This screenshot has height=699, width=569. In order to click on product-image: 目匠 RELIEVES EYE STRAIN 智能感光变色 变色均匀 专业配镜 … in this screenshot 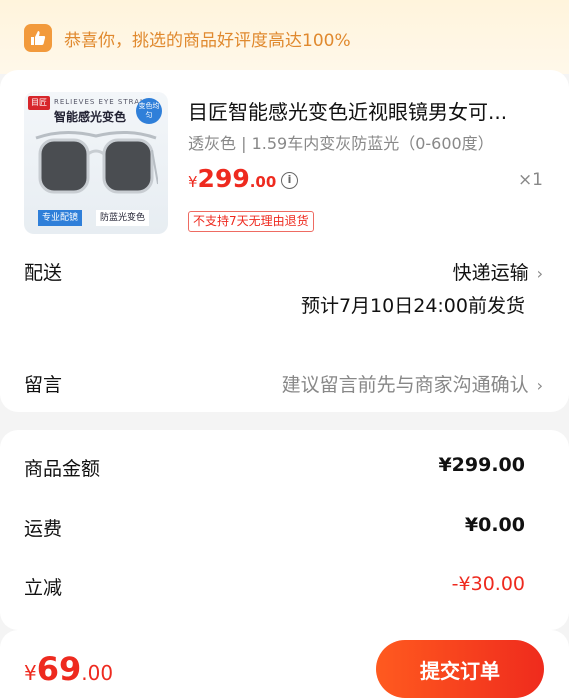, I will do `click(96, 163)`.